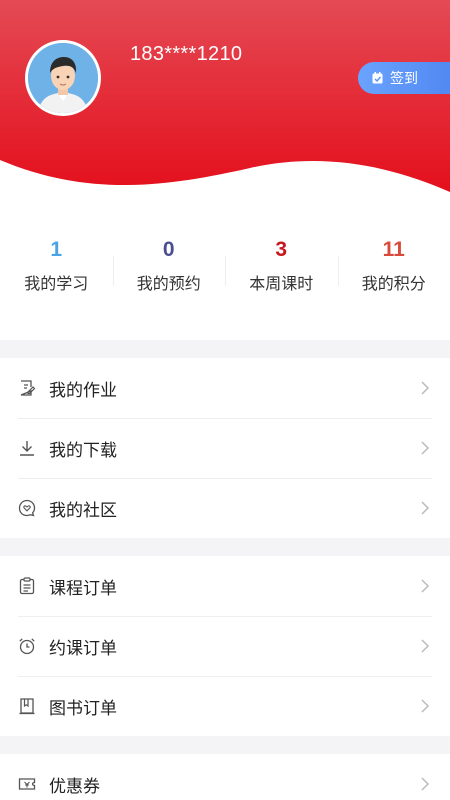 The height and width of the screenshot is (800, 450). Describe the element at coordinates (186, 54) in the screenshot. I see `user-phone: 183****1210` at that location.